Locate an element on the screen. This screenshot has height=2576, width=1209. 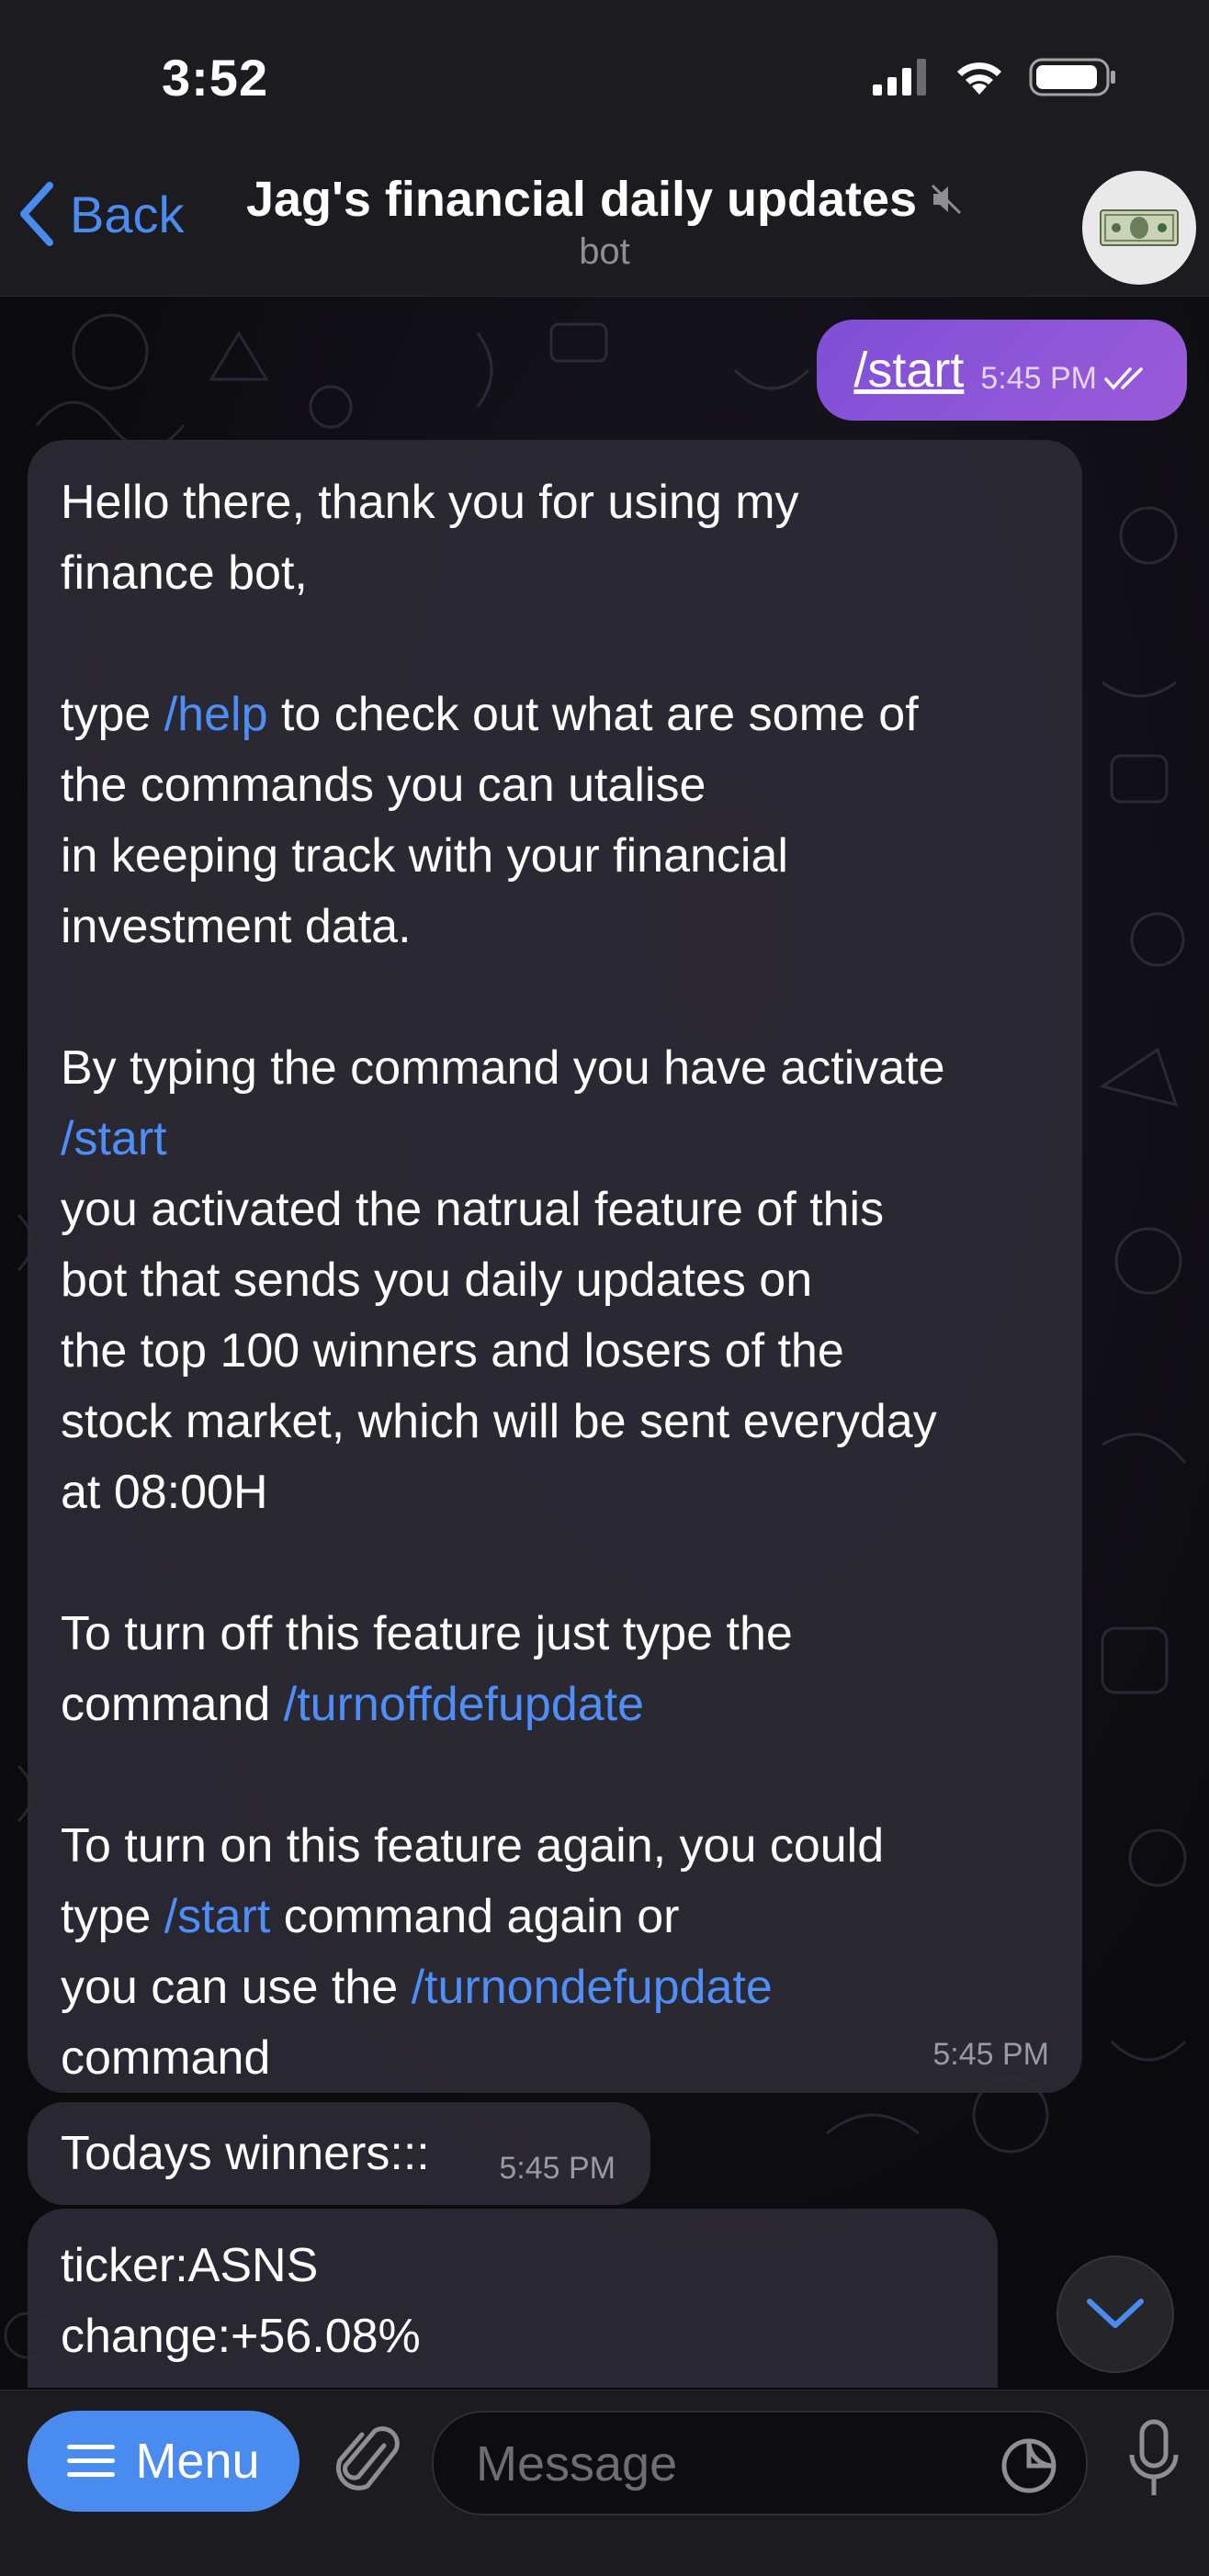
chat-subtitle: bot is located at coordinates (604, 251).